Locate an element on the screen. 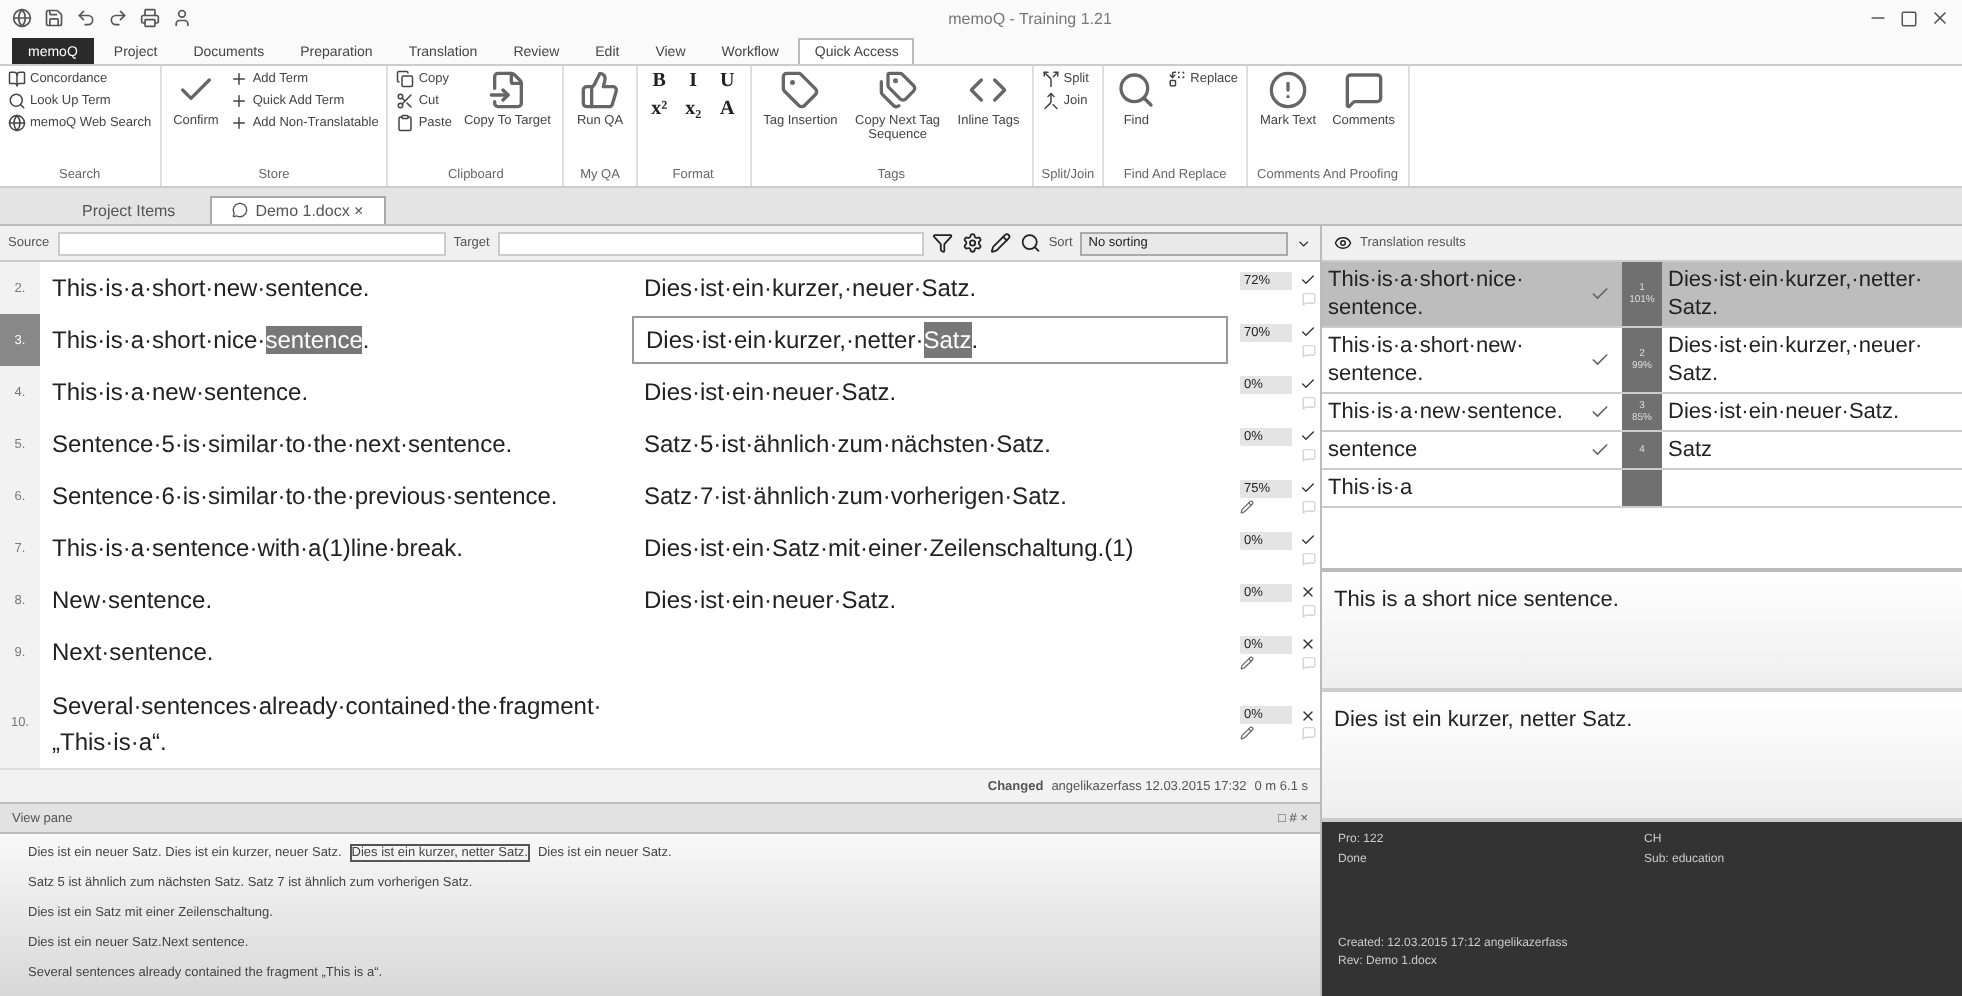 The image size is (1962, 996). source-cell-text: This·is·a·short·nice·sentence. is located at coordinates (211, 341).